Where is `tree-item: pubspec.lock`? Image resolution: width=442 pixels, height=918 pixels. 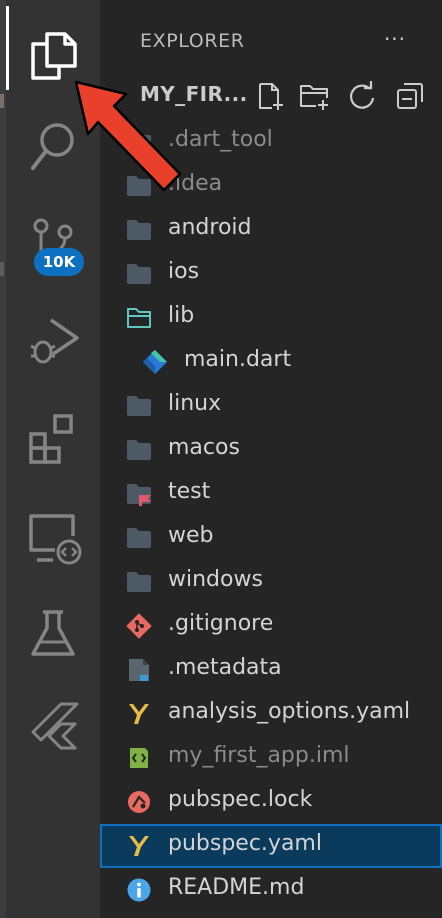
tree-item: pubspec.lock is located at coordinates (271, 802).